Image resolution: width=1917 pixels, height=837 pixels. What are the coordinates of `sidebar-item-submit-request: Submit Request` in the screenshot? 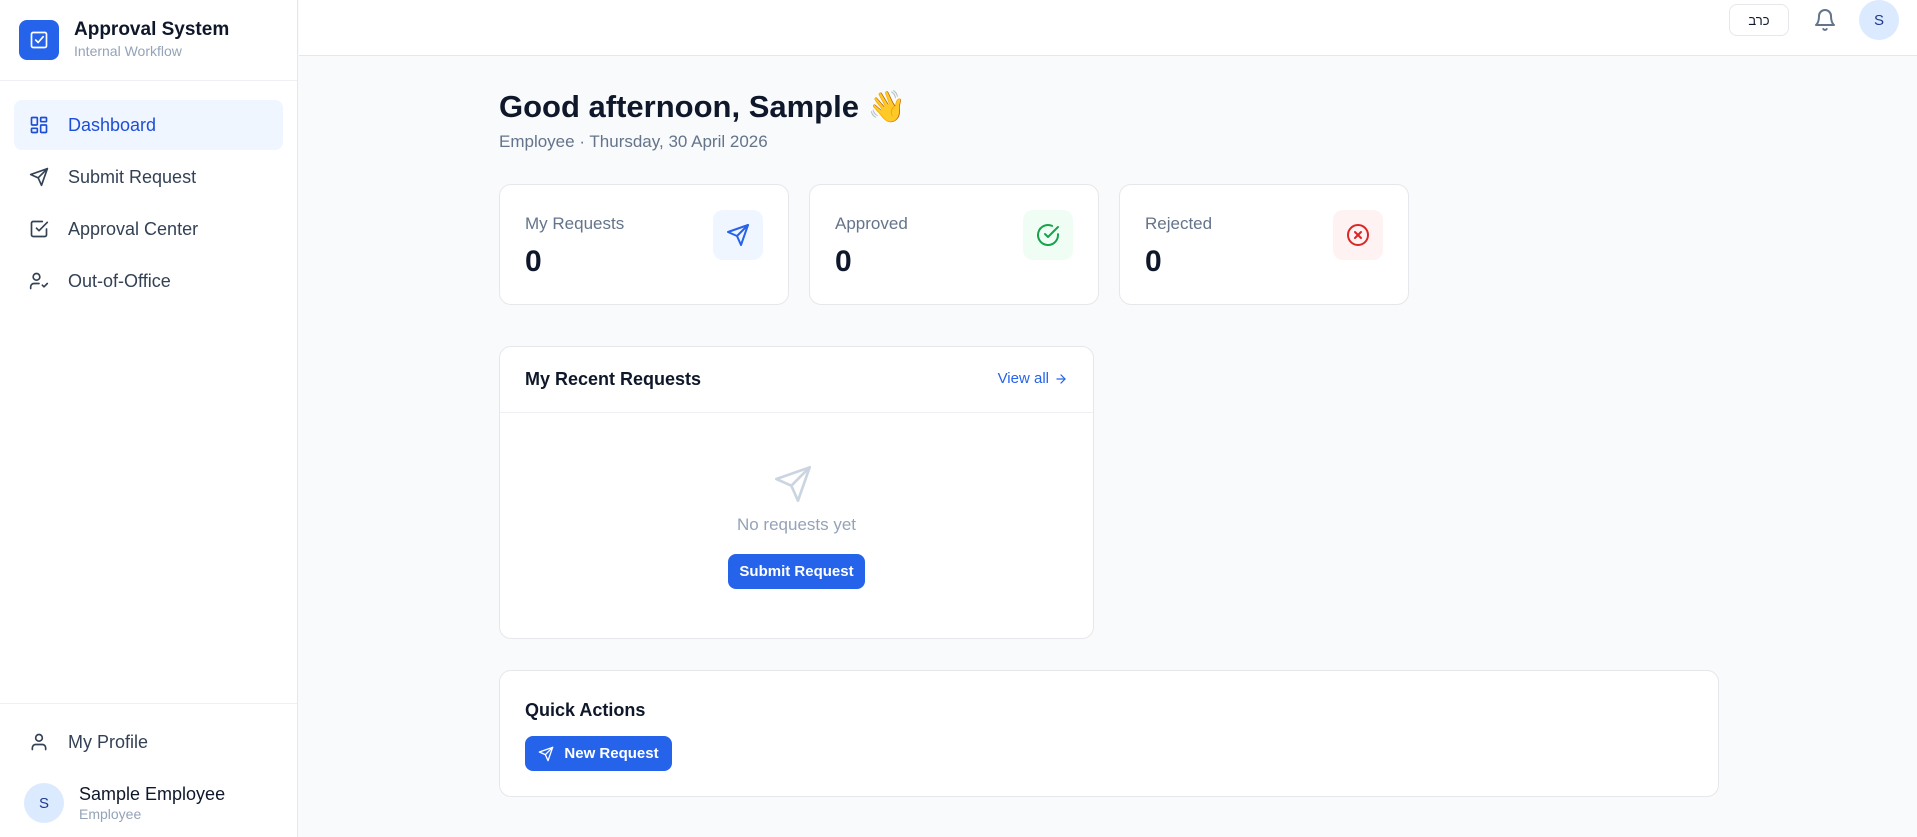 It's located at (148, 177).